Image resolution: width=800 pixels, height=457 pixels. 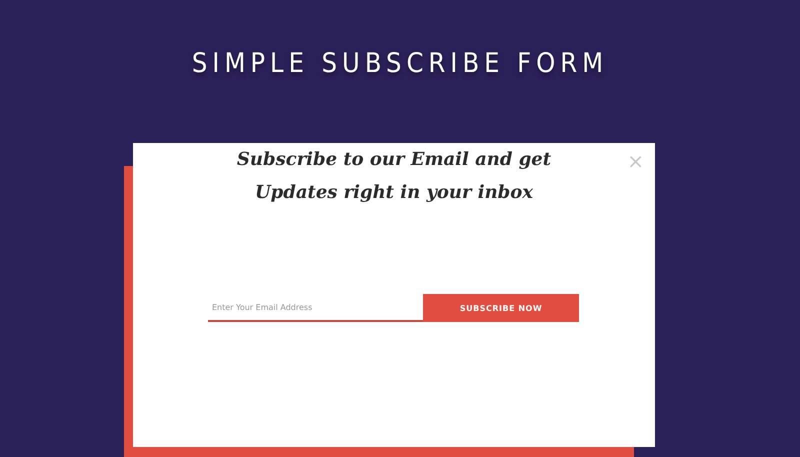 I want to click on dialog-heading: Subscribe to our Email and get Updates right in your inbox, so click(x=394, y=176).